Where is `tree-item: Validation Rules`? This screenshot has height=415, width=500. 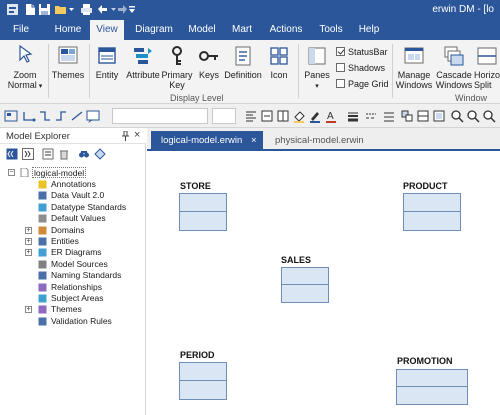
tree-item: Validation Rules is located at coordinates (81, 321).